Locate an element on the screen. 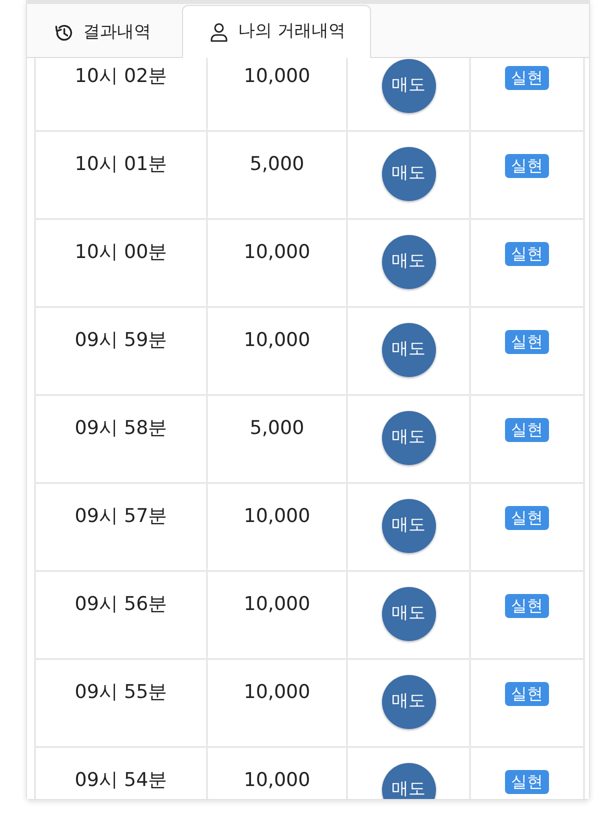 Image resolution: width=600 pixels, height=815 pixels. time-cell: 09시 57분 is located at coordinates (121, 527).